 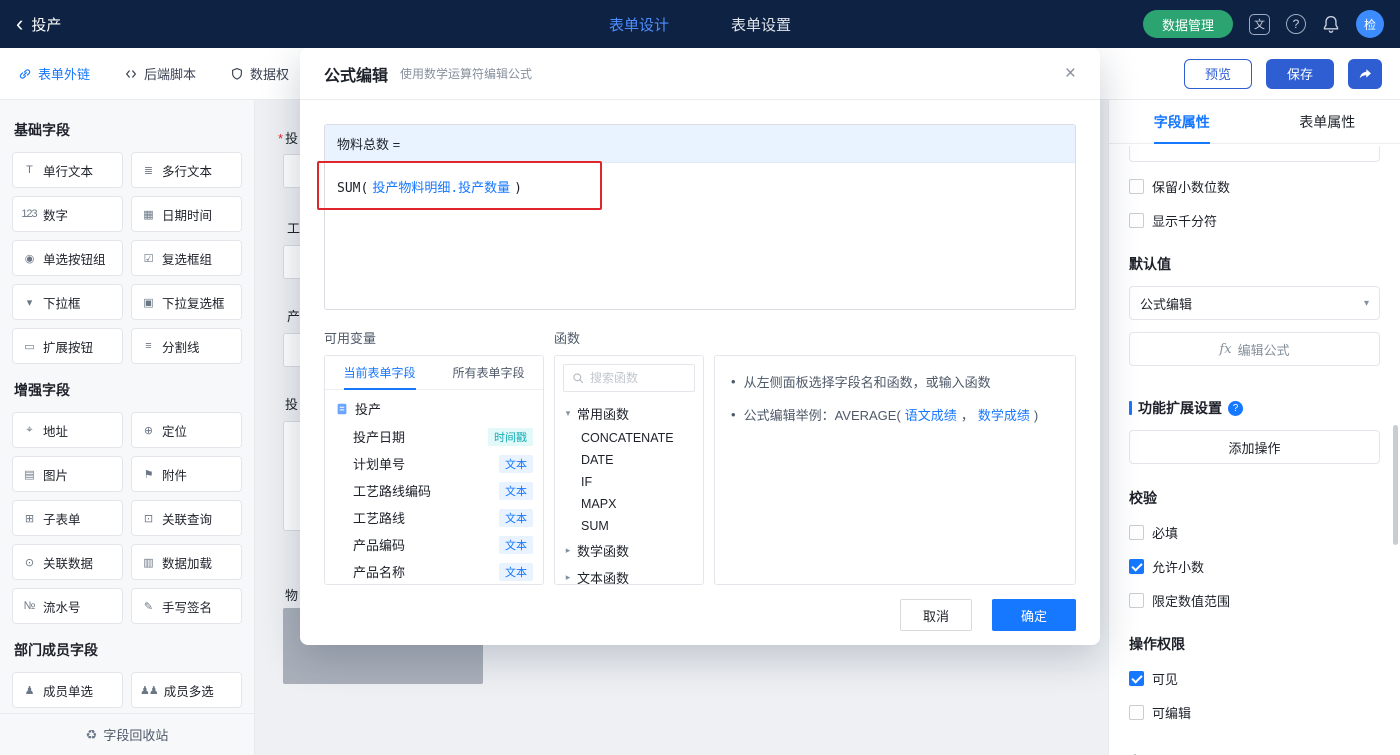 I want to click on formula-field-token: 投产物料明细.投产数量, so click(x=441, y=188).